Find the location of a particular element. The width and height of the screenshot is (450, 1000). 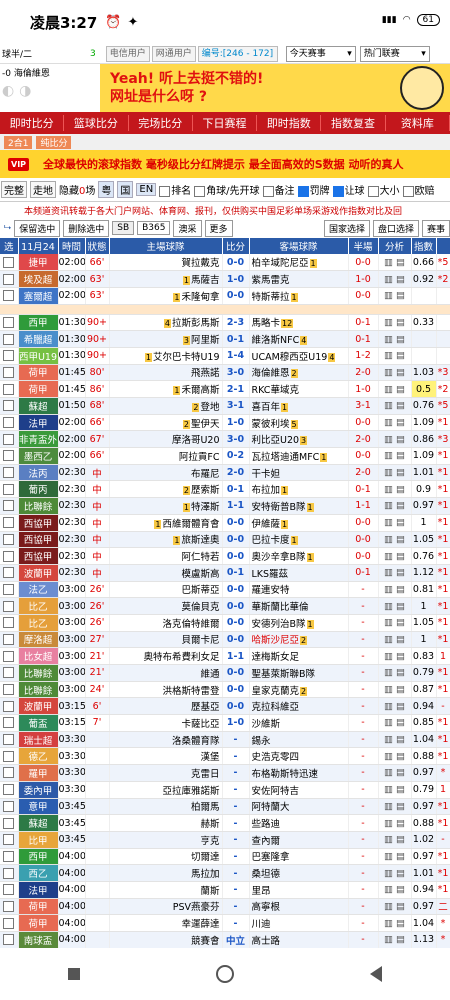

nav-live-score: 即时比分 is located at coordinates (32, 123).